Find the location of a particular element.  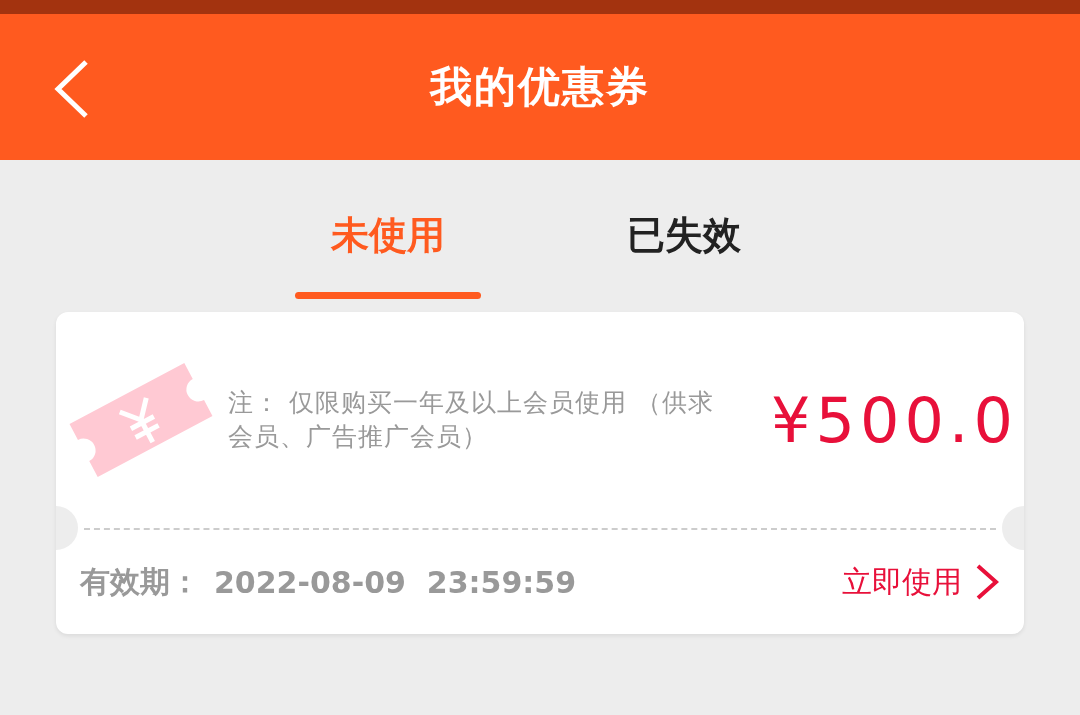

coupon-note: 注： 仅限购买一年及以上会员使用 （供求会员、广告推广会员） is located at coordinates (471, 420).